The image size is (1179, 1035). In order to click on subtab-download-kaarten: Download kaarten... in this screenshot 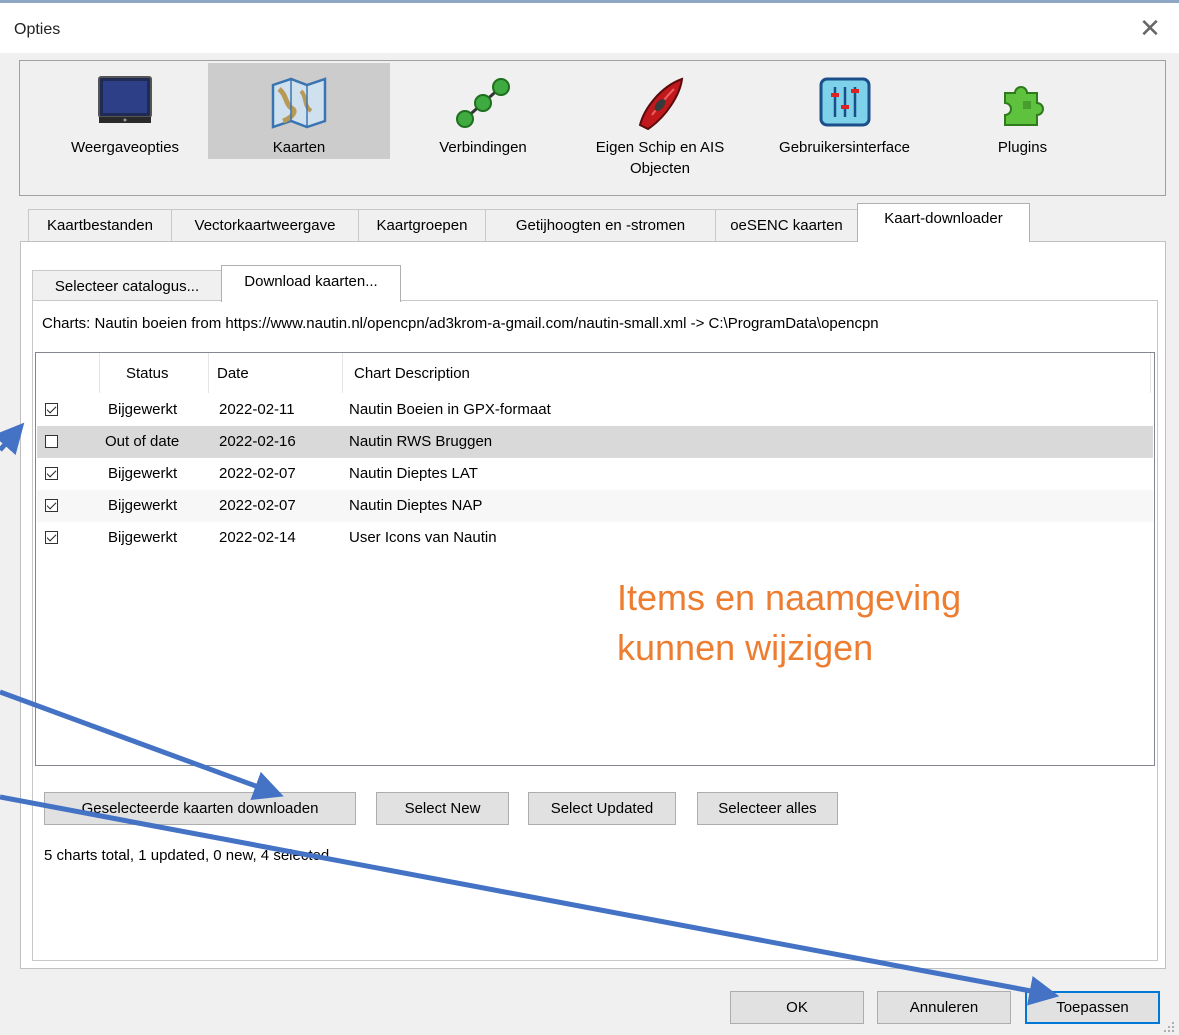, I will do `click(311, 283)`.